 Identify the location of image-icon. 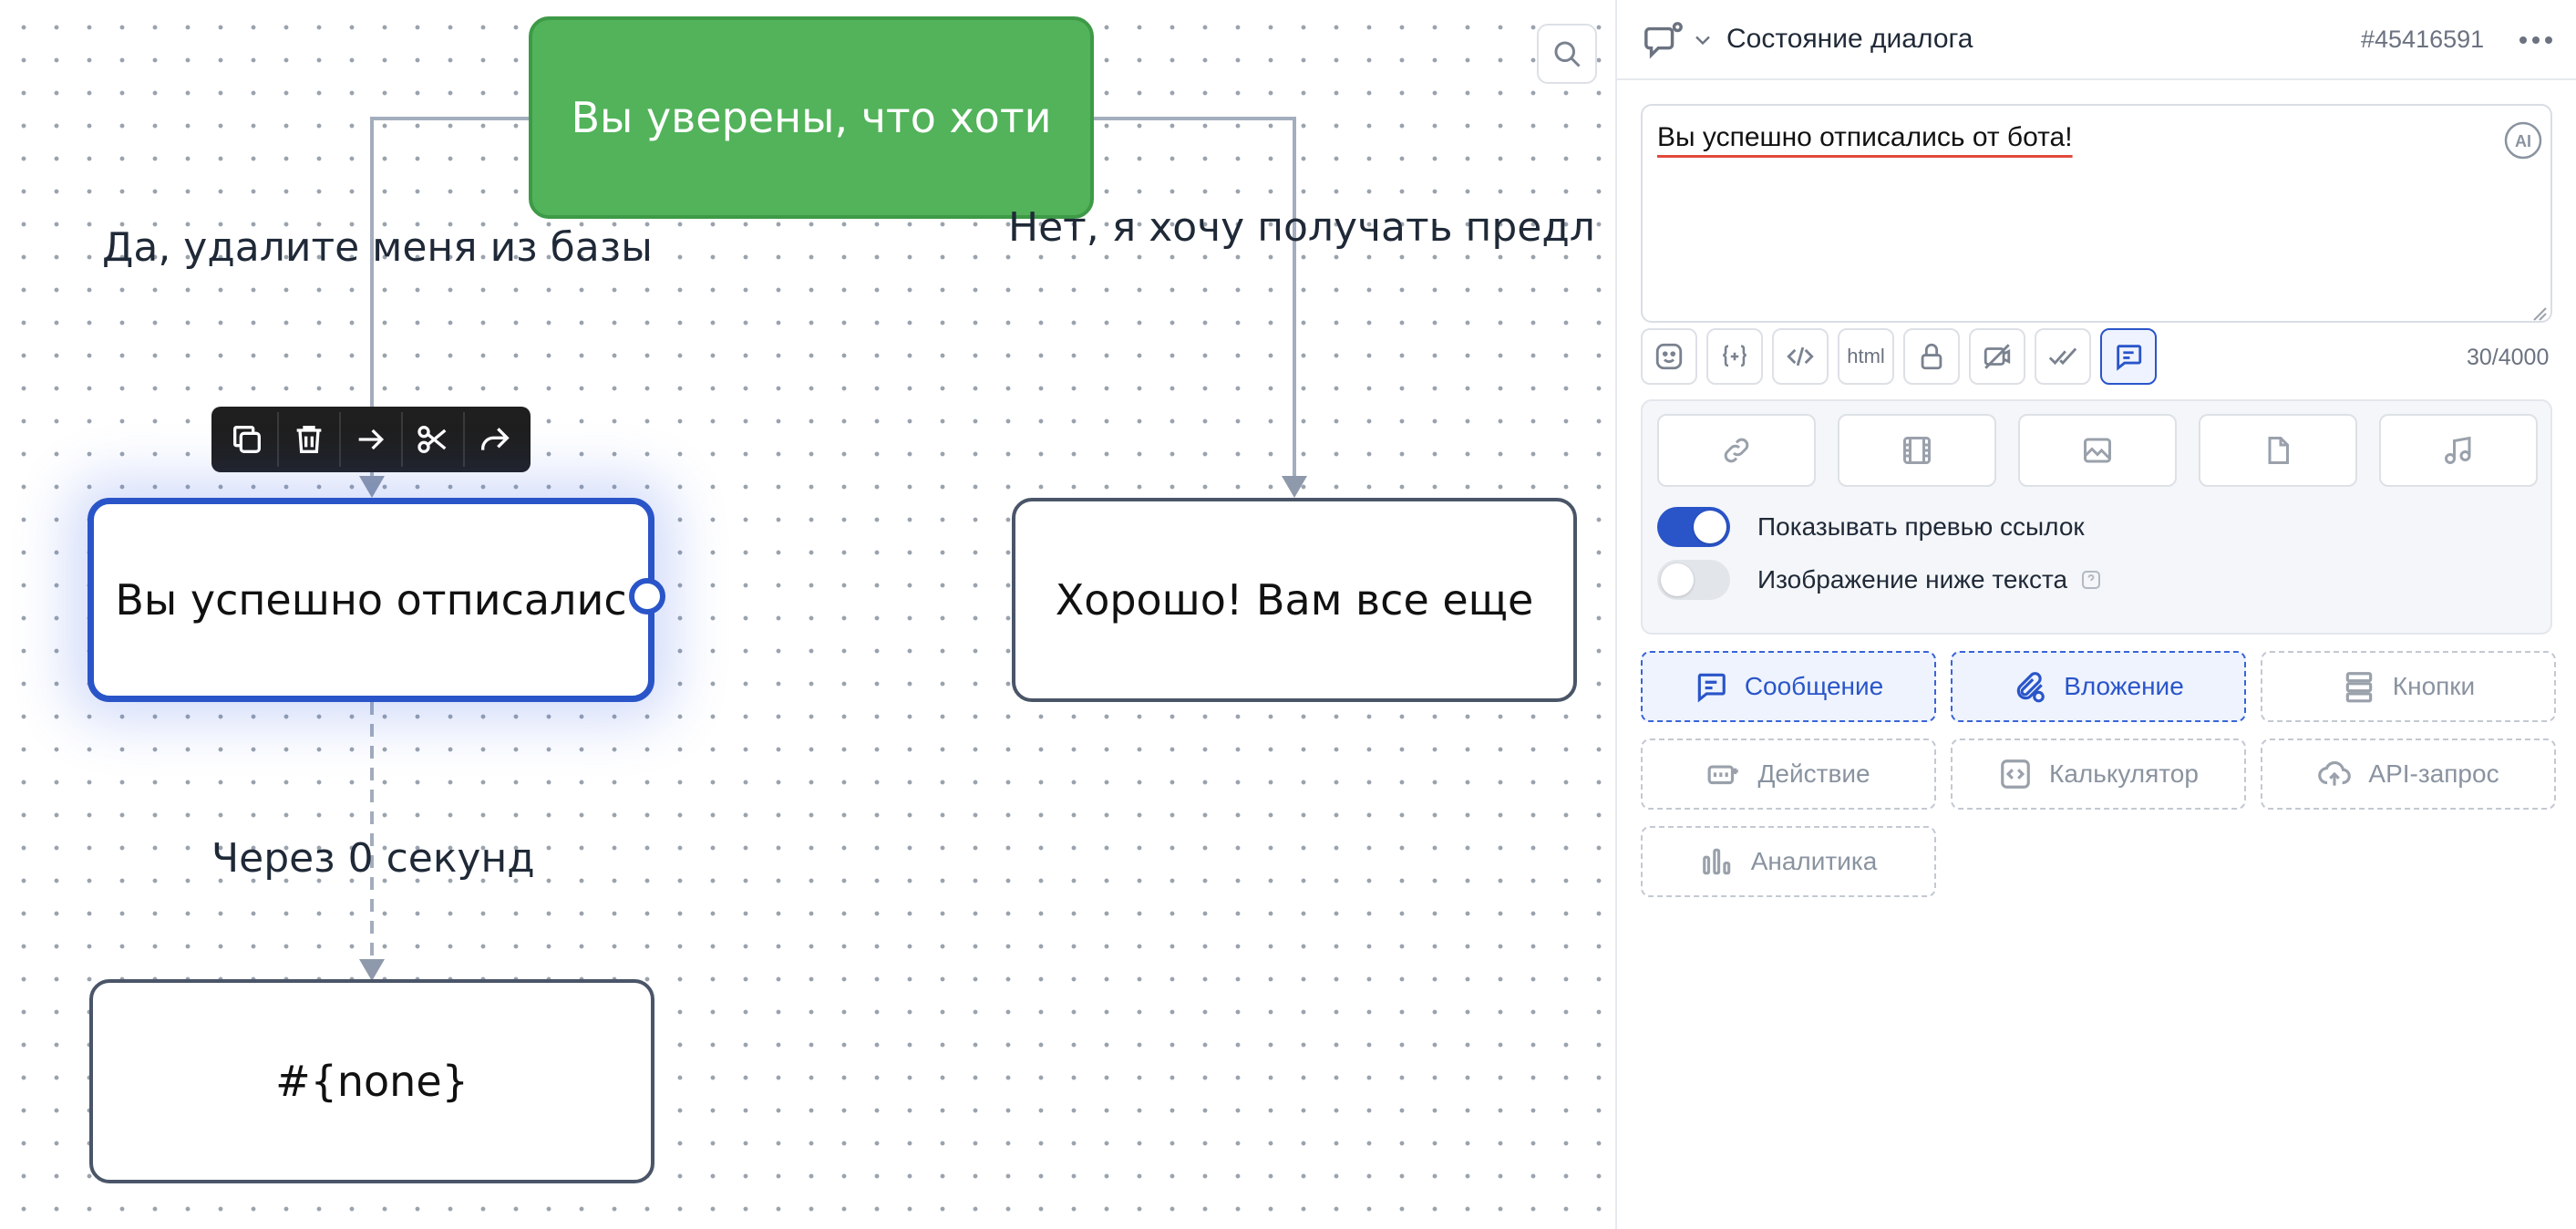
(2097, 450).